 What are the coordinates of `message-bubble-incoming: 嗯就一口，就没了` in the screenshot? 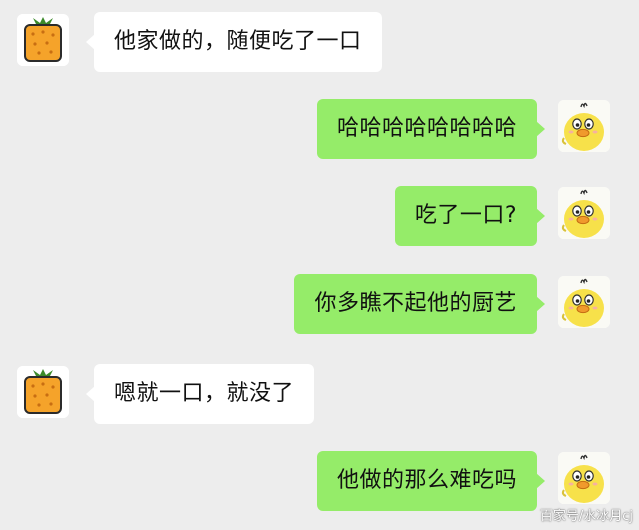 It's located at (200, 394).